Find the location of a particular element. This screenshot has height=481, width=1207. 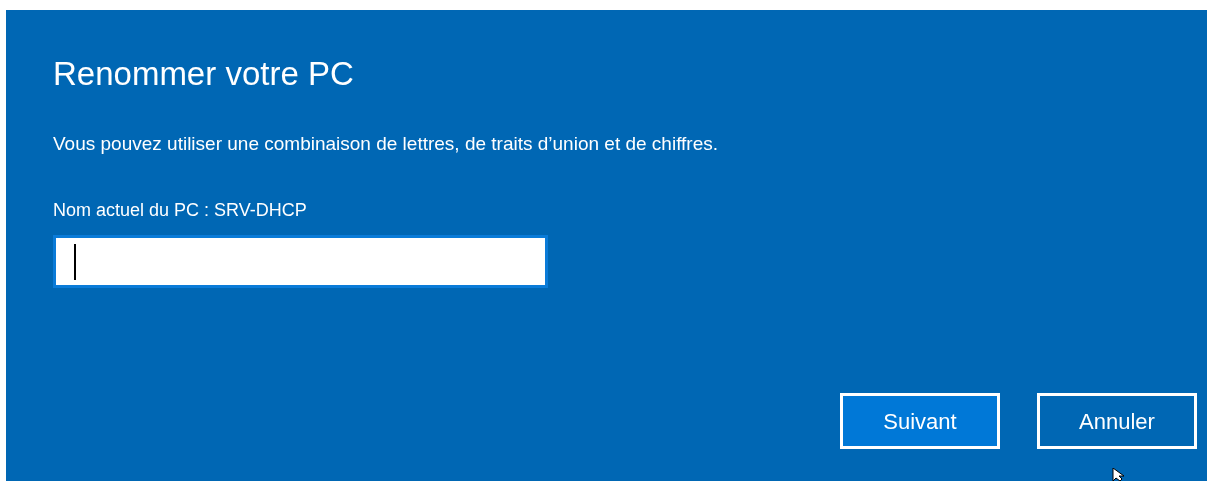

dialog-button: Suivant is located at coordinates (920, 421).